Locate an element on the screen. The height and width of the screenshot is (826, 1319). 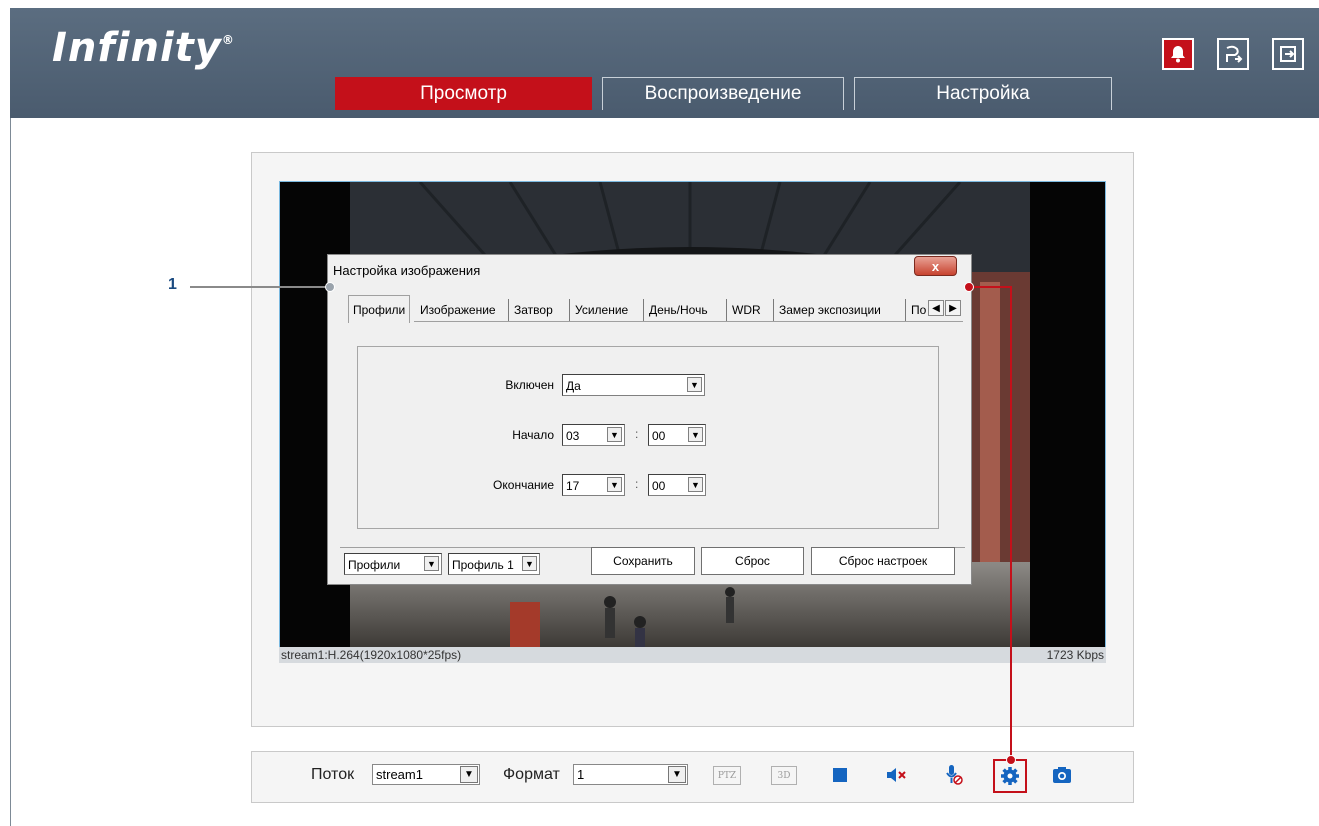
stop-icon is located at coordinates (840, 775).